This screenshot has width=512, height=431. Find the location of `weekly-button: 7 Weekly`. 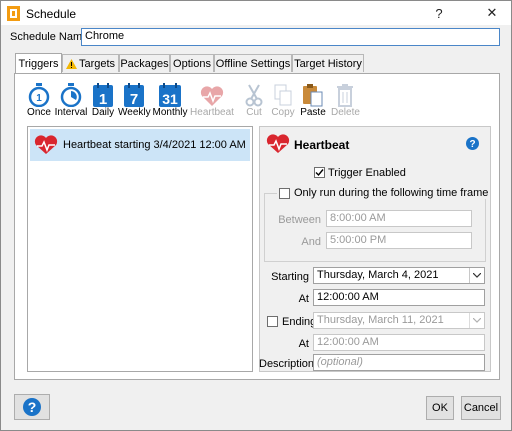

weekly-button: 7 Weekly is located at coordinates (134, 100).